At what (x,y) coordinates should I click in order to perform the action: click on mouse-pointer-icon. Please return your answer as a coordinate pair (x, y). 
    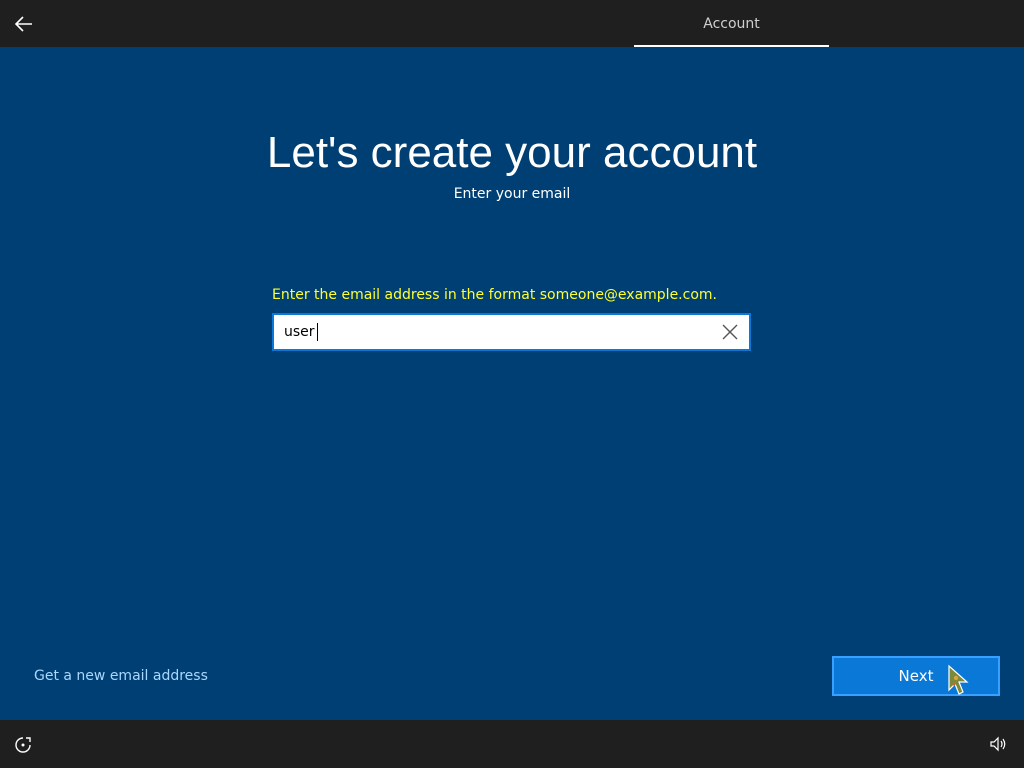
    Looking at the image, I should click on (958, 679).